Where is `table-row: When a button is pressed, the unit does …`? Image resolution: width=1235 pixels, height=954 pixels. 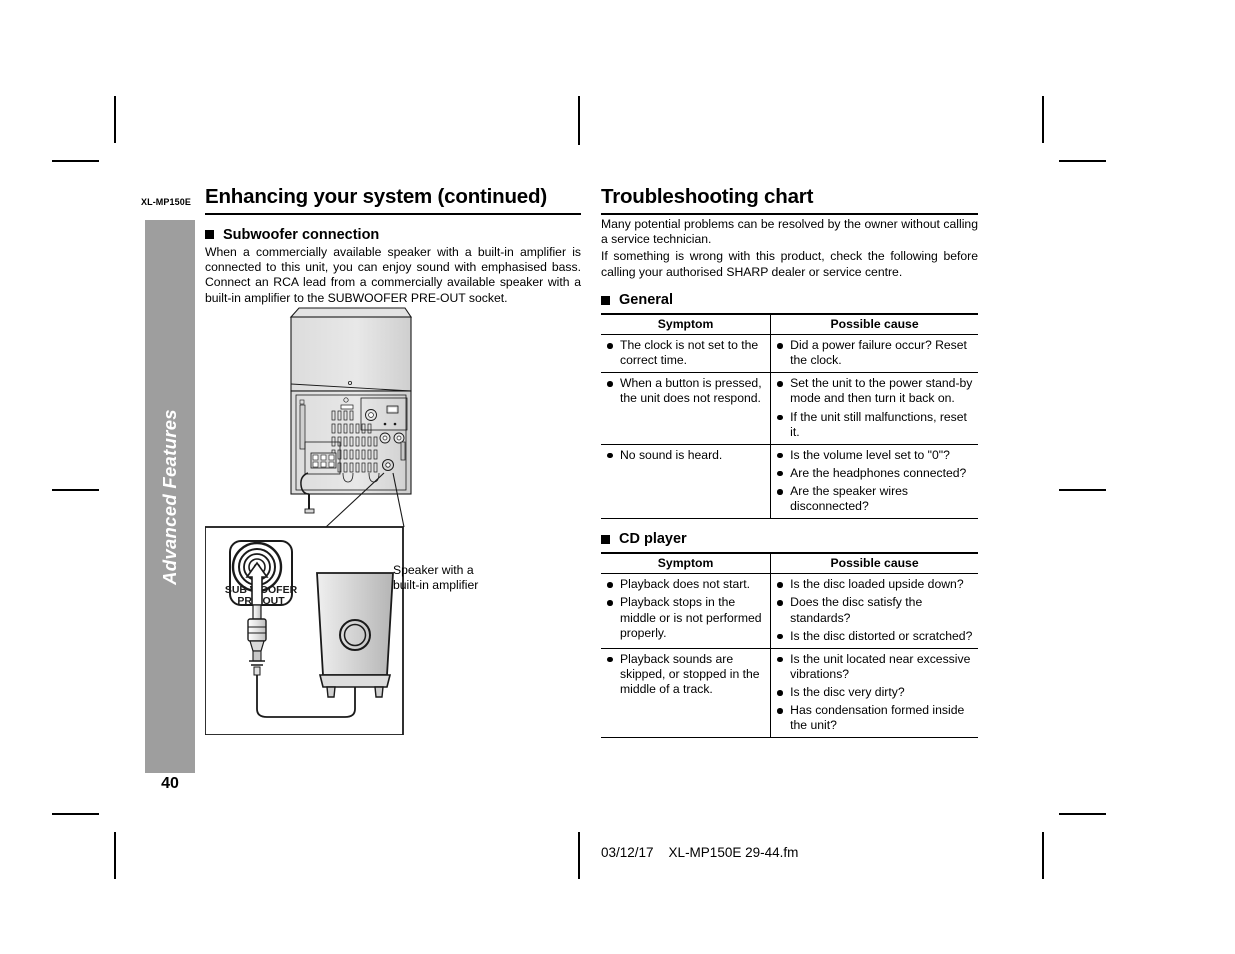
table-row: When a button is pressed, the unit does … is located at coordinates (789, 408).